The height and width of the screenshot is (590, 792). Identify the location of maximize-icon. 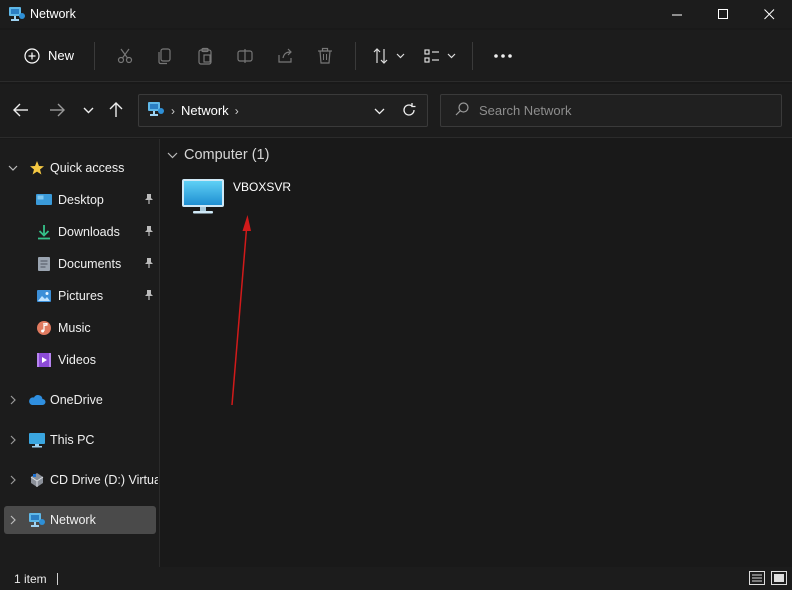
(723, 14).